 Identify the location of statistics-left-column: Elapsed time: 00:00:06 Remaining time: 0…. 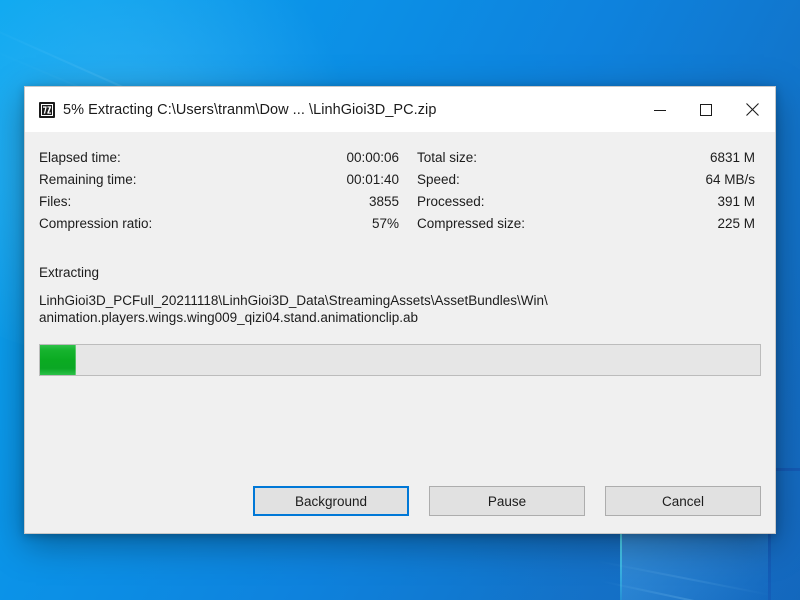
(228, 194).